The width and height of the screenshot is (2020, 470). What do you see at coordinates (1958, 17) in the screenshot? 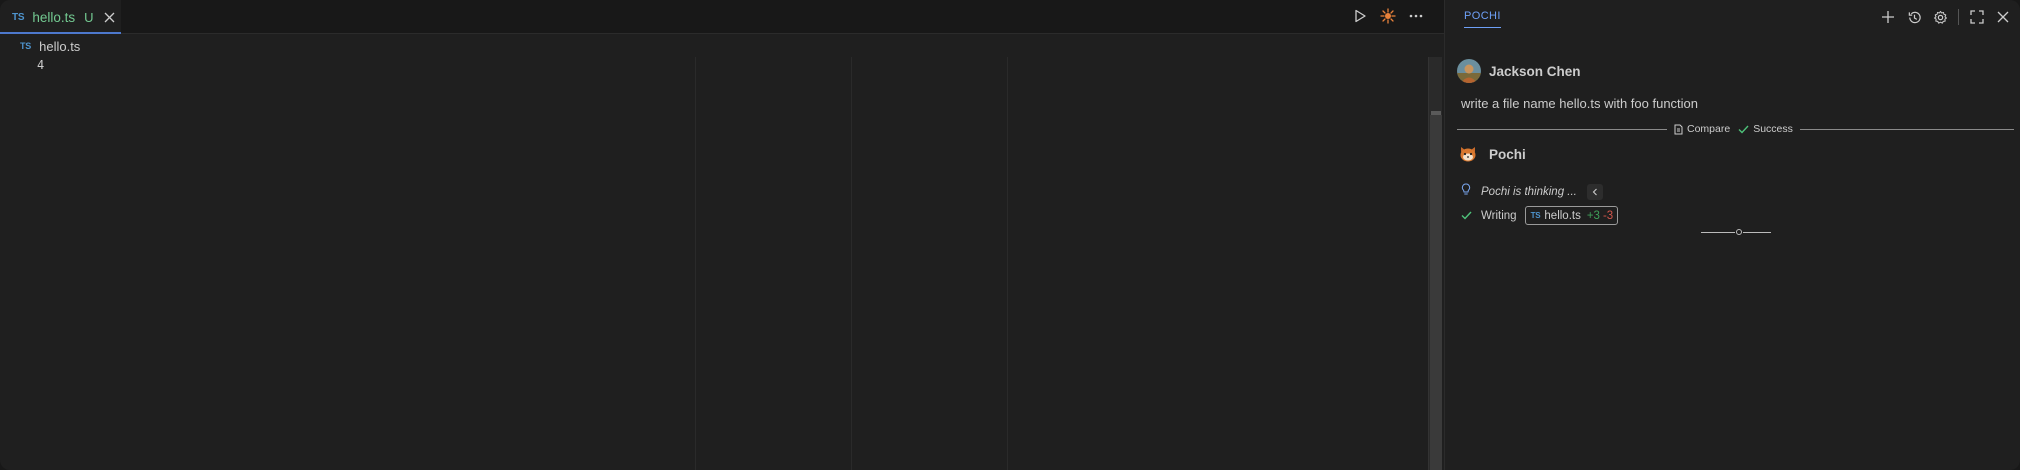
I see `toolbar-separator` at bounding box center [1958, 17].